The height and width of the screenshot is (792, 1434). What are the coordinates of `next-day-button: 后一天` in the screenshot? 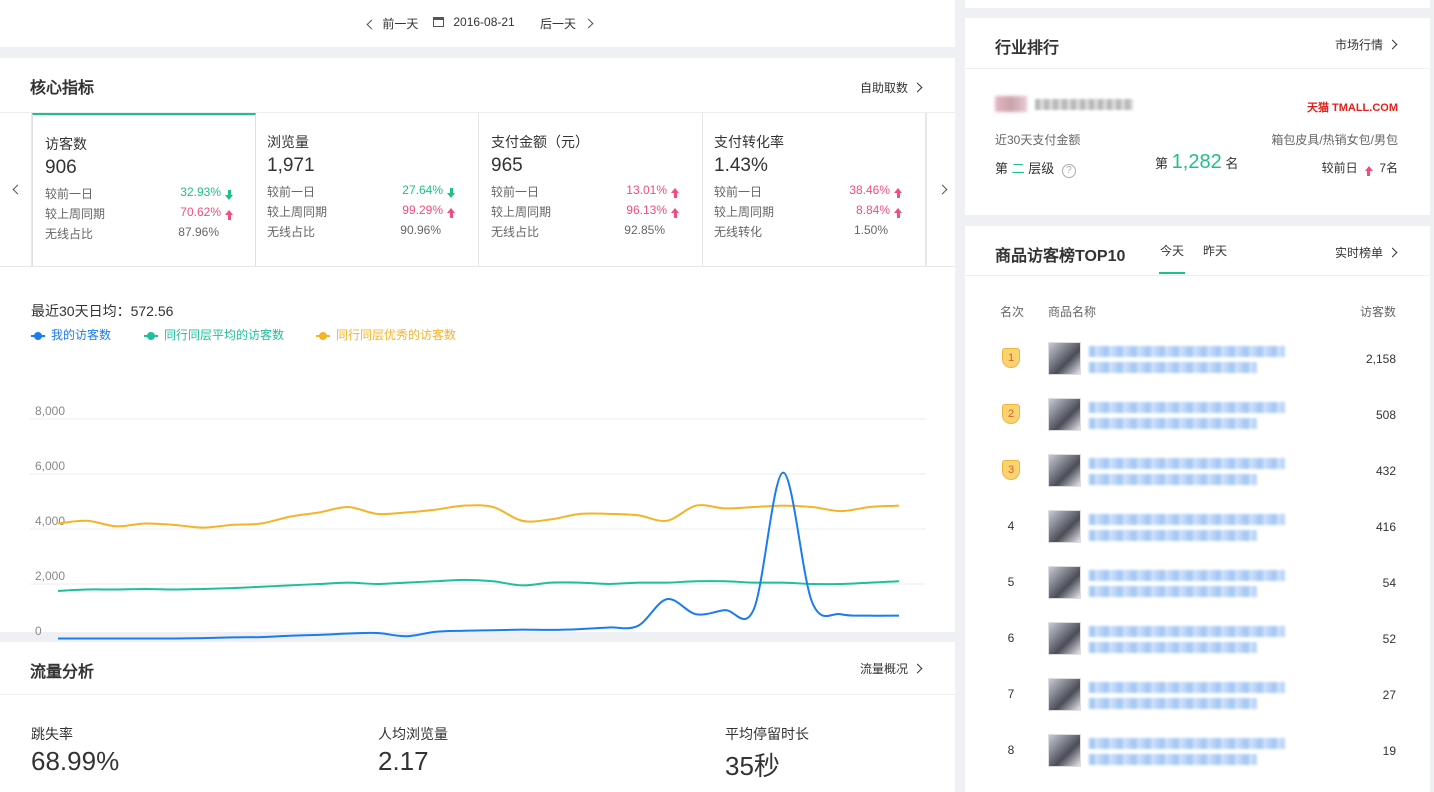 It's located at (567, 23).